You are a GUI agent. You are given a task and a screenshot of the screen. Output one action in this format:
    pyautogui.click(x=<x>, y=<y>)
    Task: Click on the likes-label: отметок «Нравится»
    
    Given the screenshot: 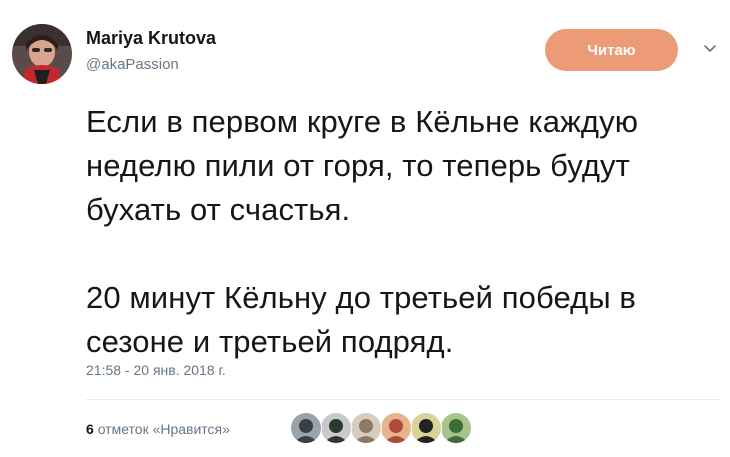 What is the action you would take?
    pyautogui.click(x=163, y=429)
    